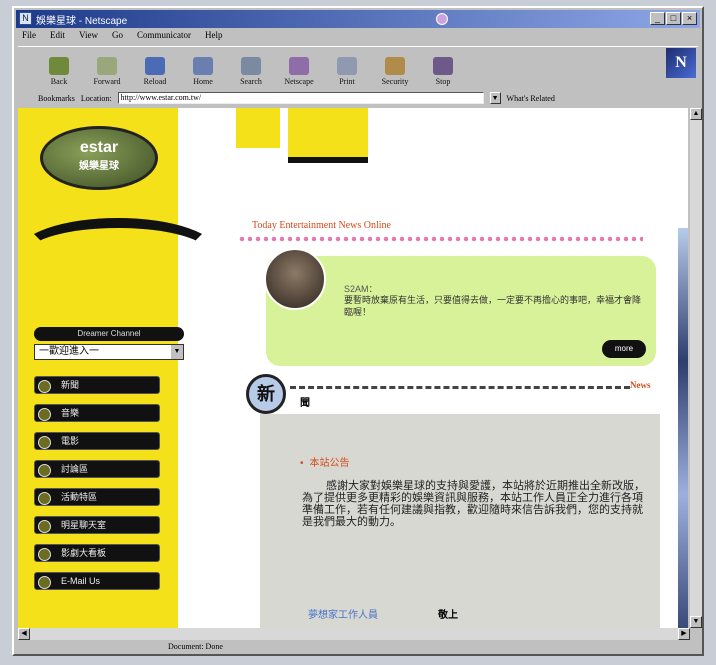  I want to click on bookmarks-button: Bookmarks, so click(56, 98).